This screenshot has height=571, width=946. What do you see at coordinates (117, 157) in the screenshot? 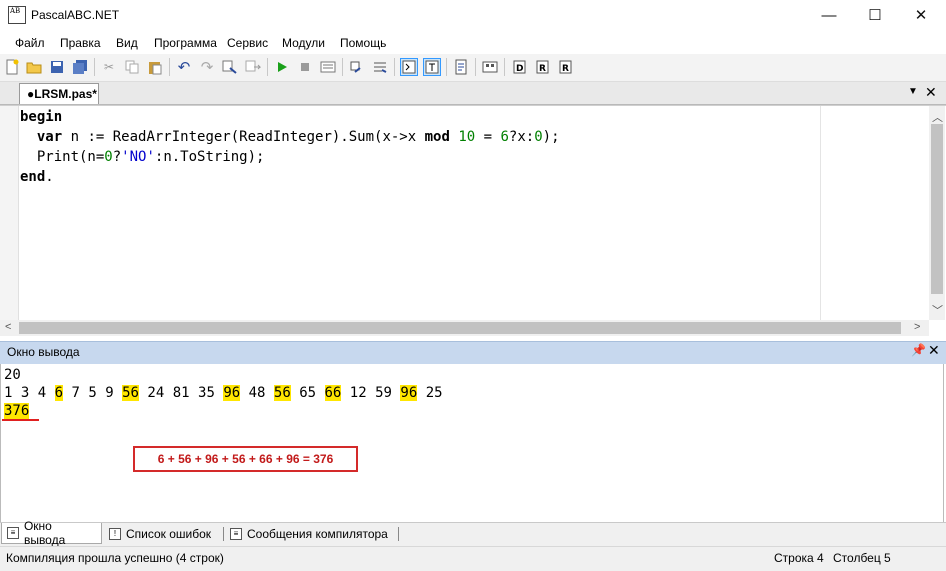
I see `code-text: ?` at bounding box center [117, 157].